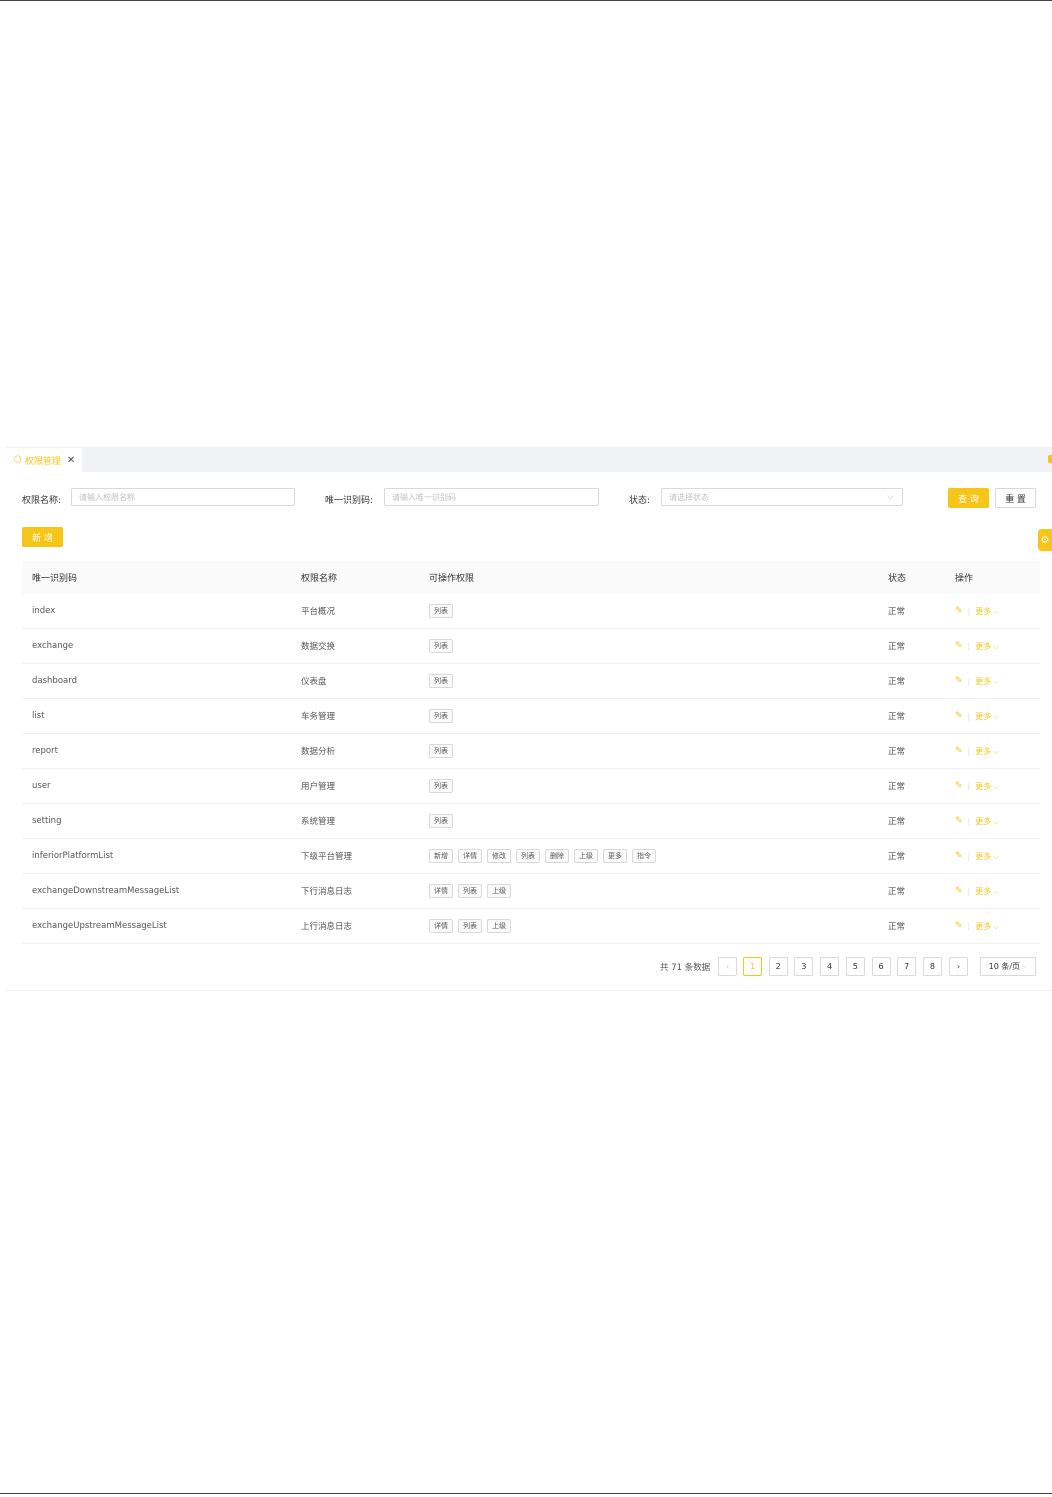  I want to click on unique-code-input: 请输入唯一识别码, so click(491, 497).